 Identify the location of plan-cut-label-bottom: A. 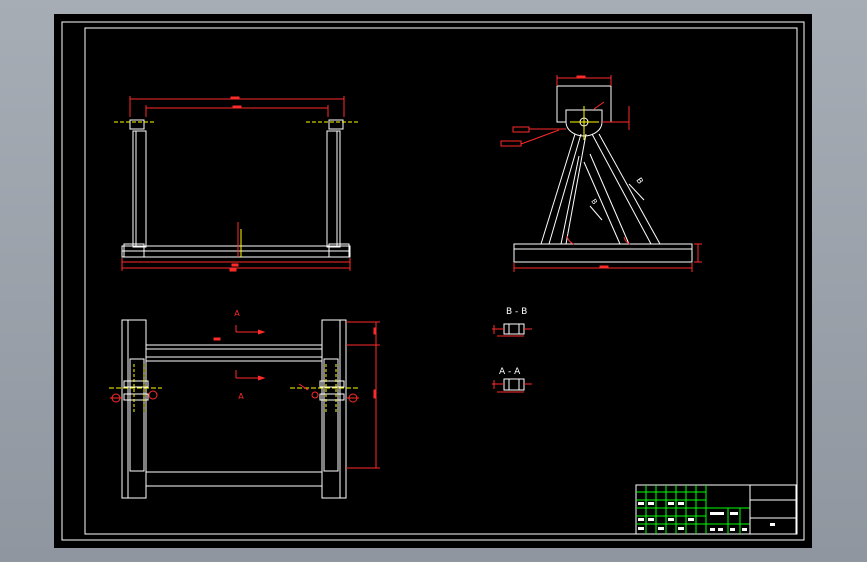
(241, 396).